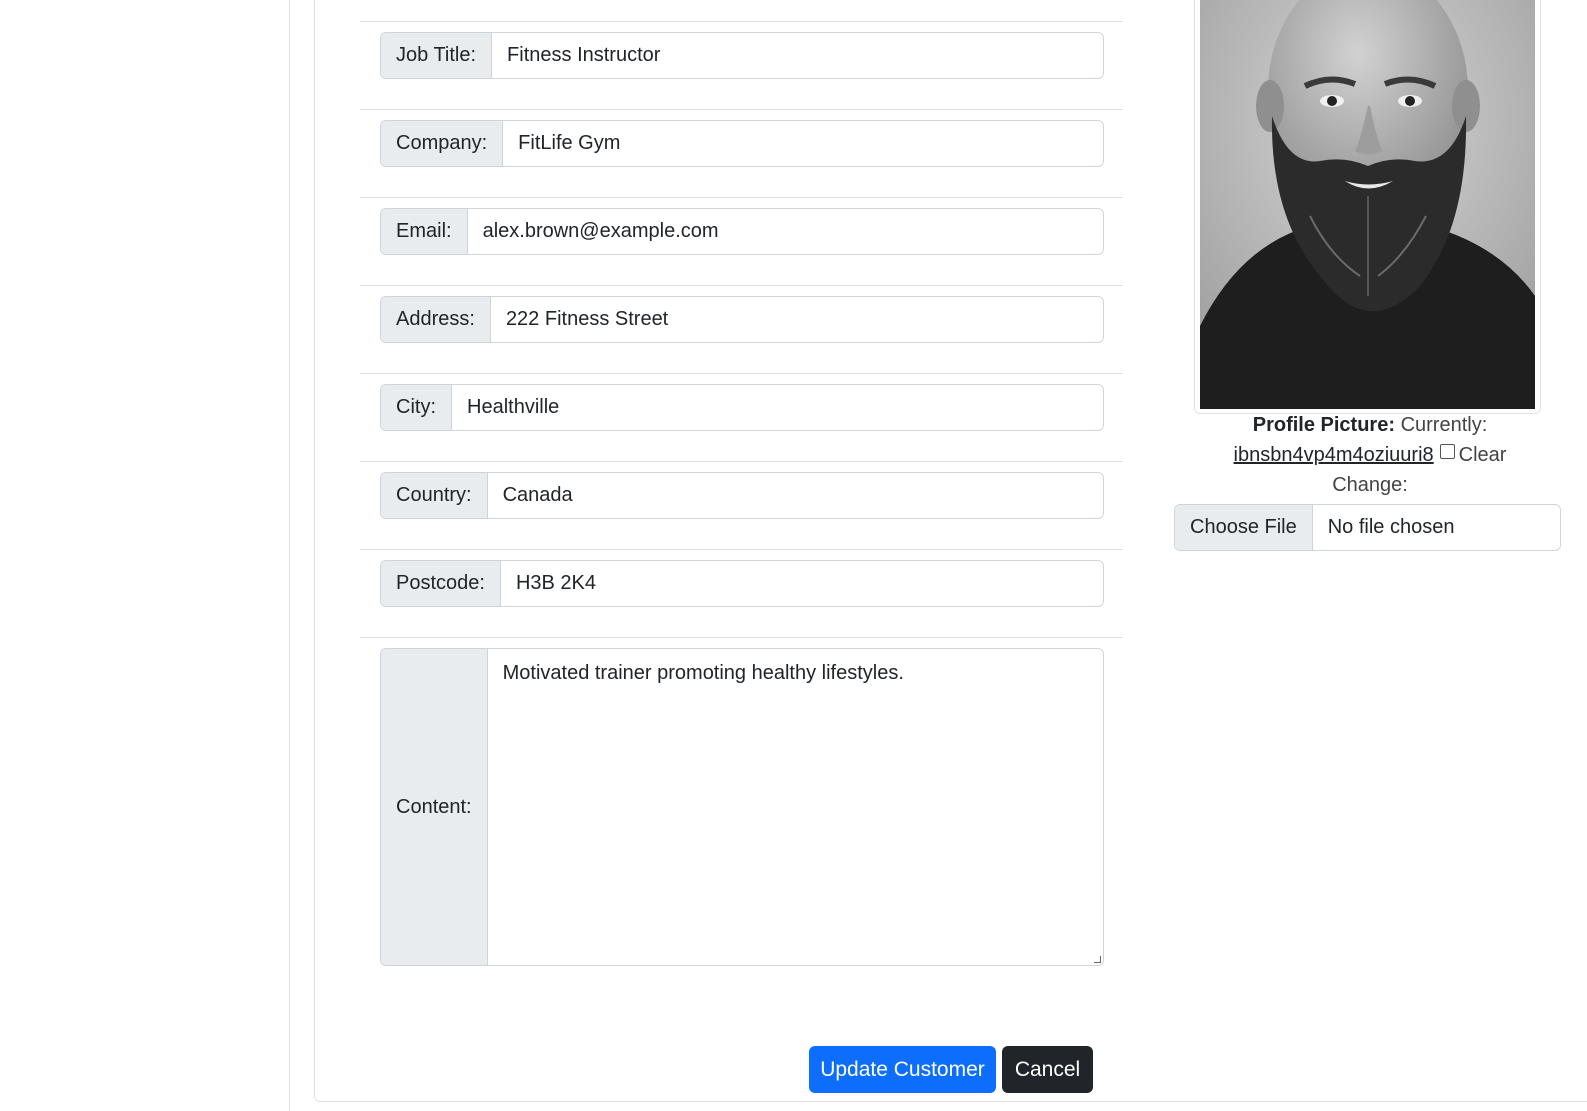  What do you see at coordinates (795, 495) in the screenshot?
I see `country-input` at bounding box center [795, 495].